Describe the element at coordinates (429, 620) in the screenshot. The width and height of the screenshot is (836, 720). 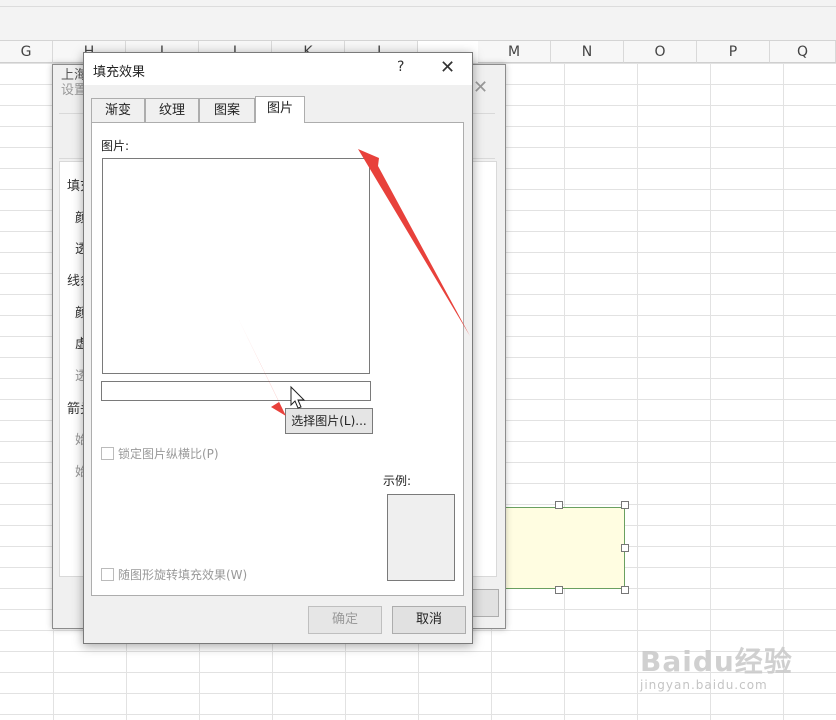
I see `cancel-button: 取消` at that location.